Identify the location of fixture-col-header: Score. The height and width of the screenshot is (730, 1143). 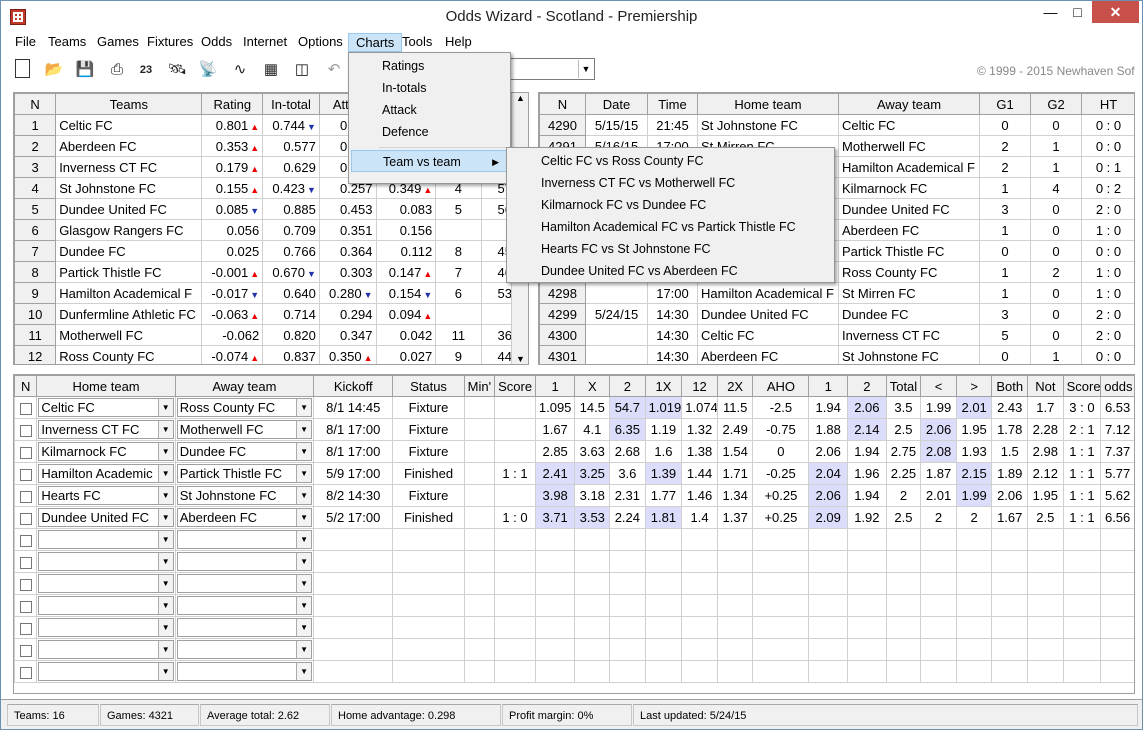
(1082, 386).